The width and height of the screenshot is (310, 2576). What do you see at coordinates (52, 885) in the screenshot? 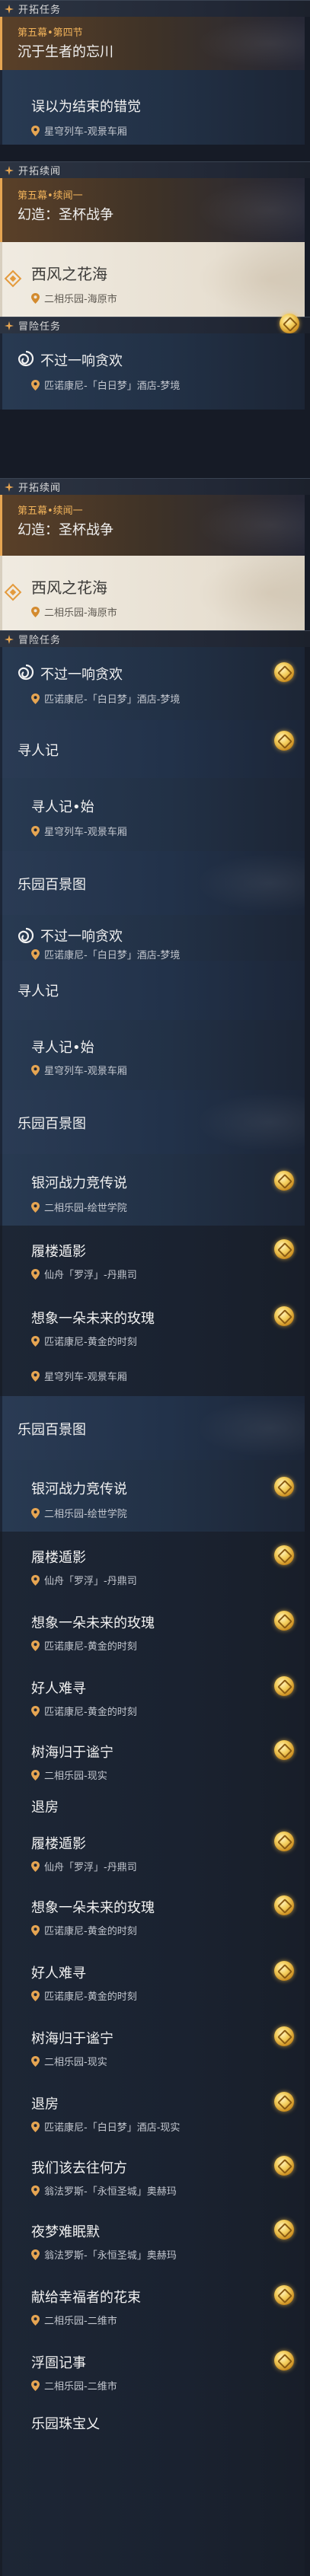
I see `quest-group-title: 乐园百景图` at bounding box center [52, 885].